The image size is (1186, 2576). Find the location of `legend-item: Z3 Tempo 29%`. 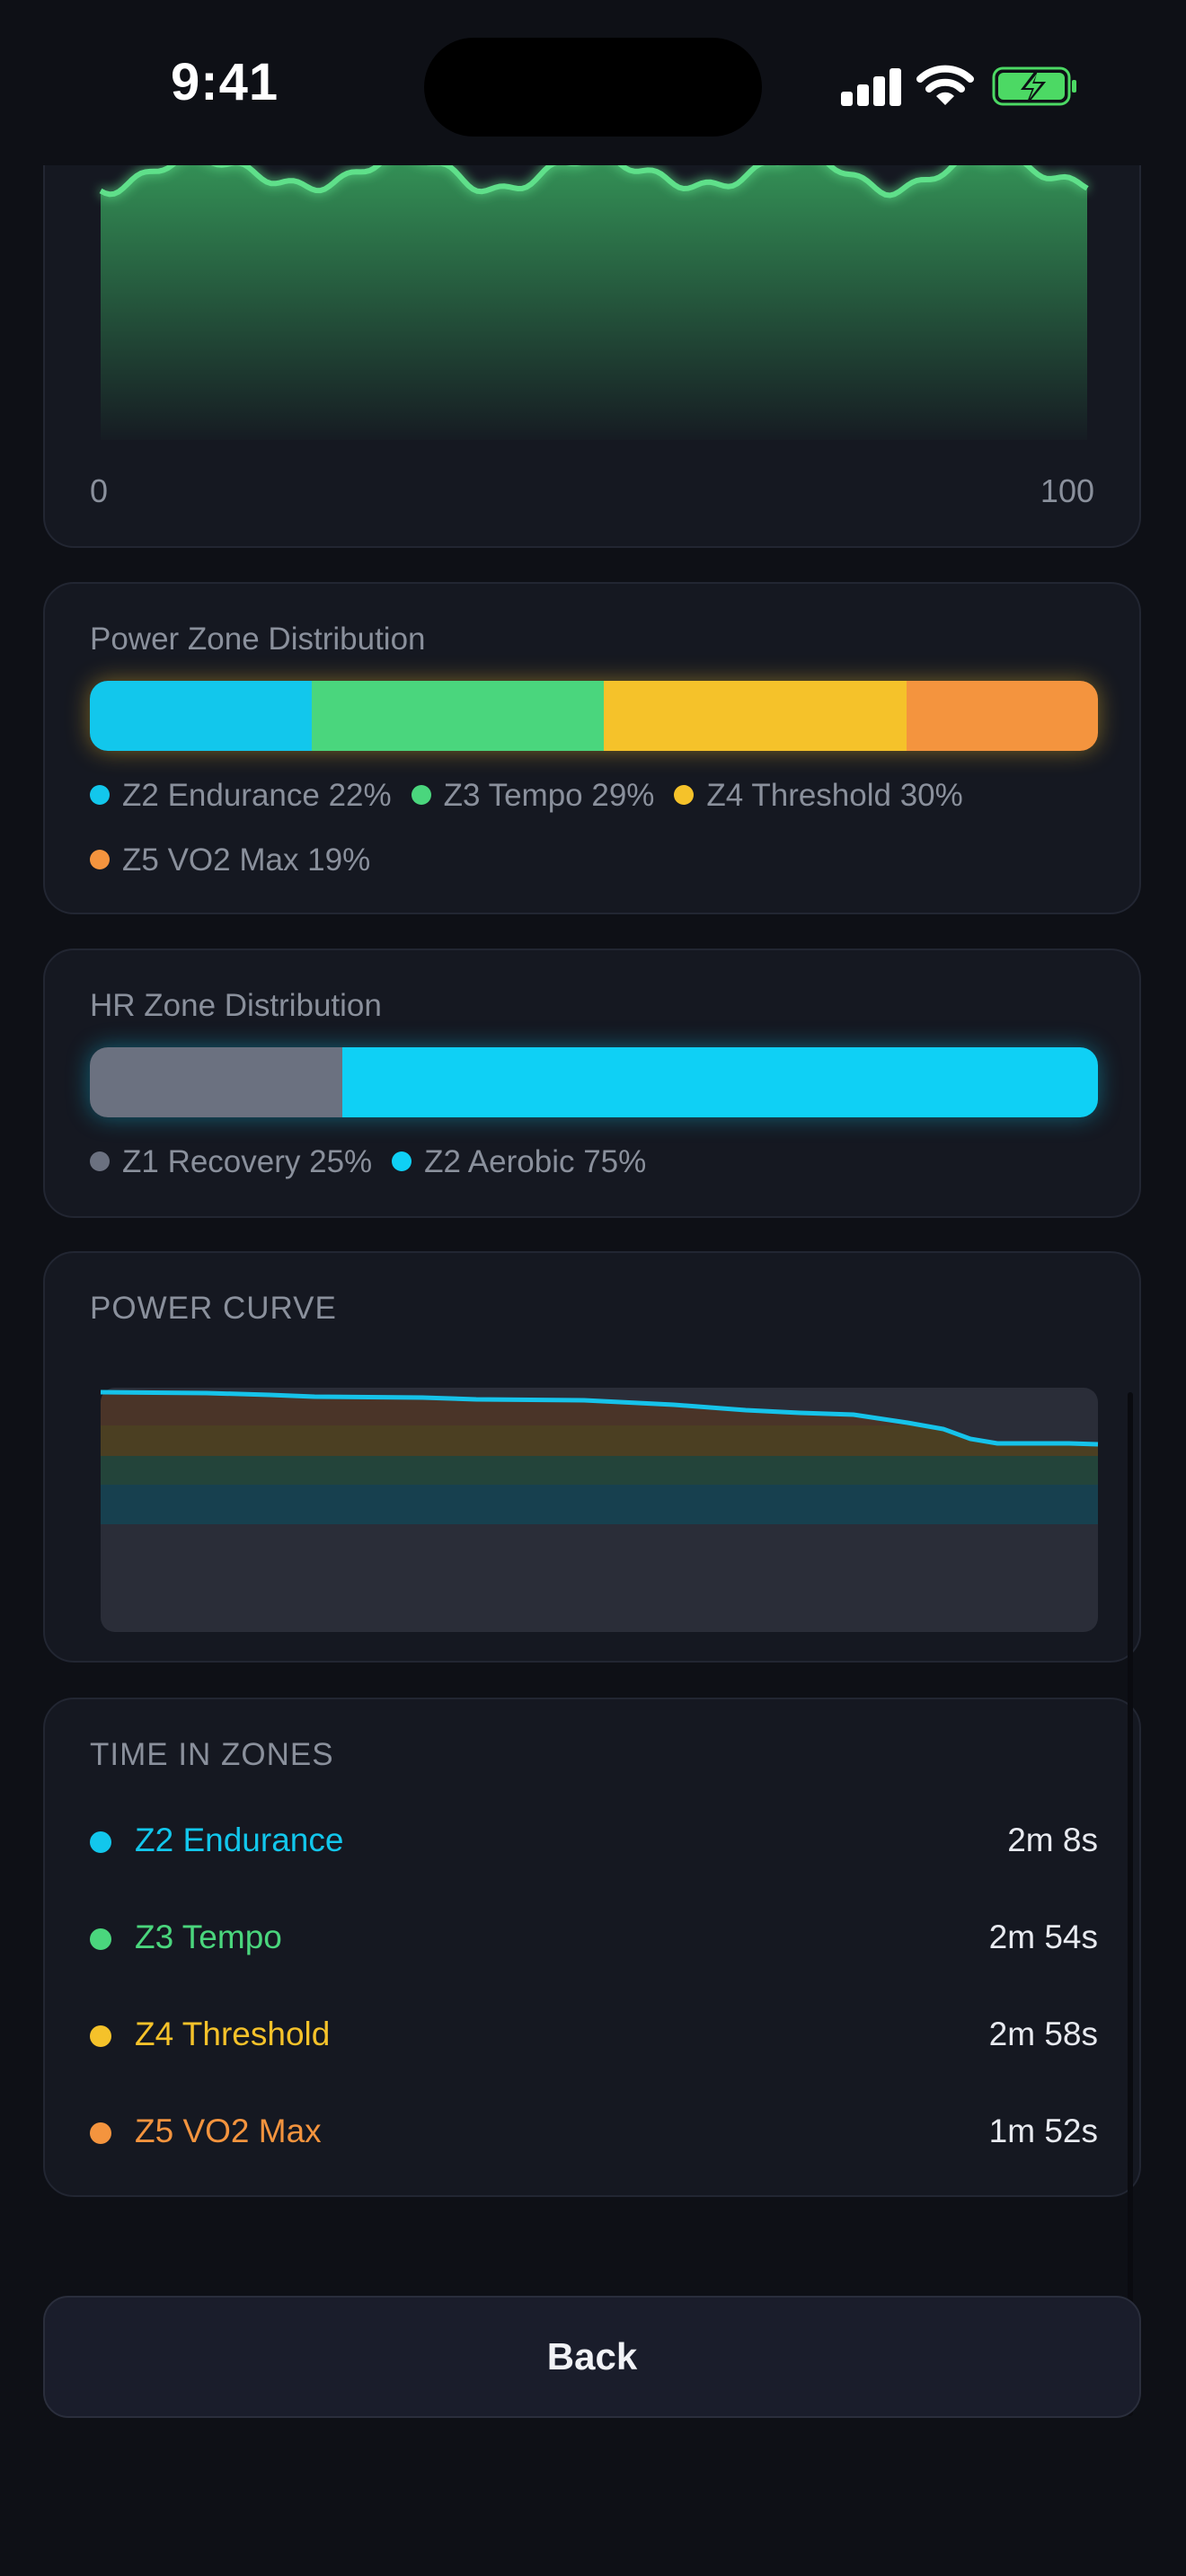

legend-item: Z3 Tempo 29% is located at coordinates (533, 795).